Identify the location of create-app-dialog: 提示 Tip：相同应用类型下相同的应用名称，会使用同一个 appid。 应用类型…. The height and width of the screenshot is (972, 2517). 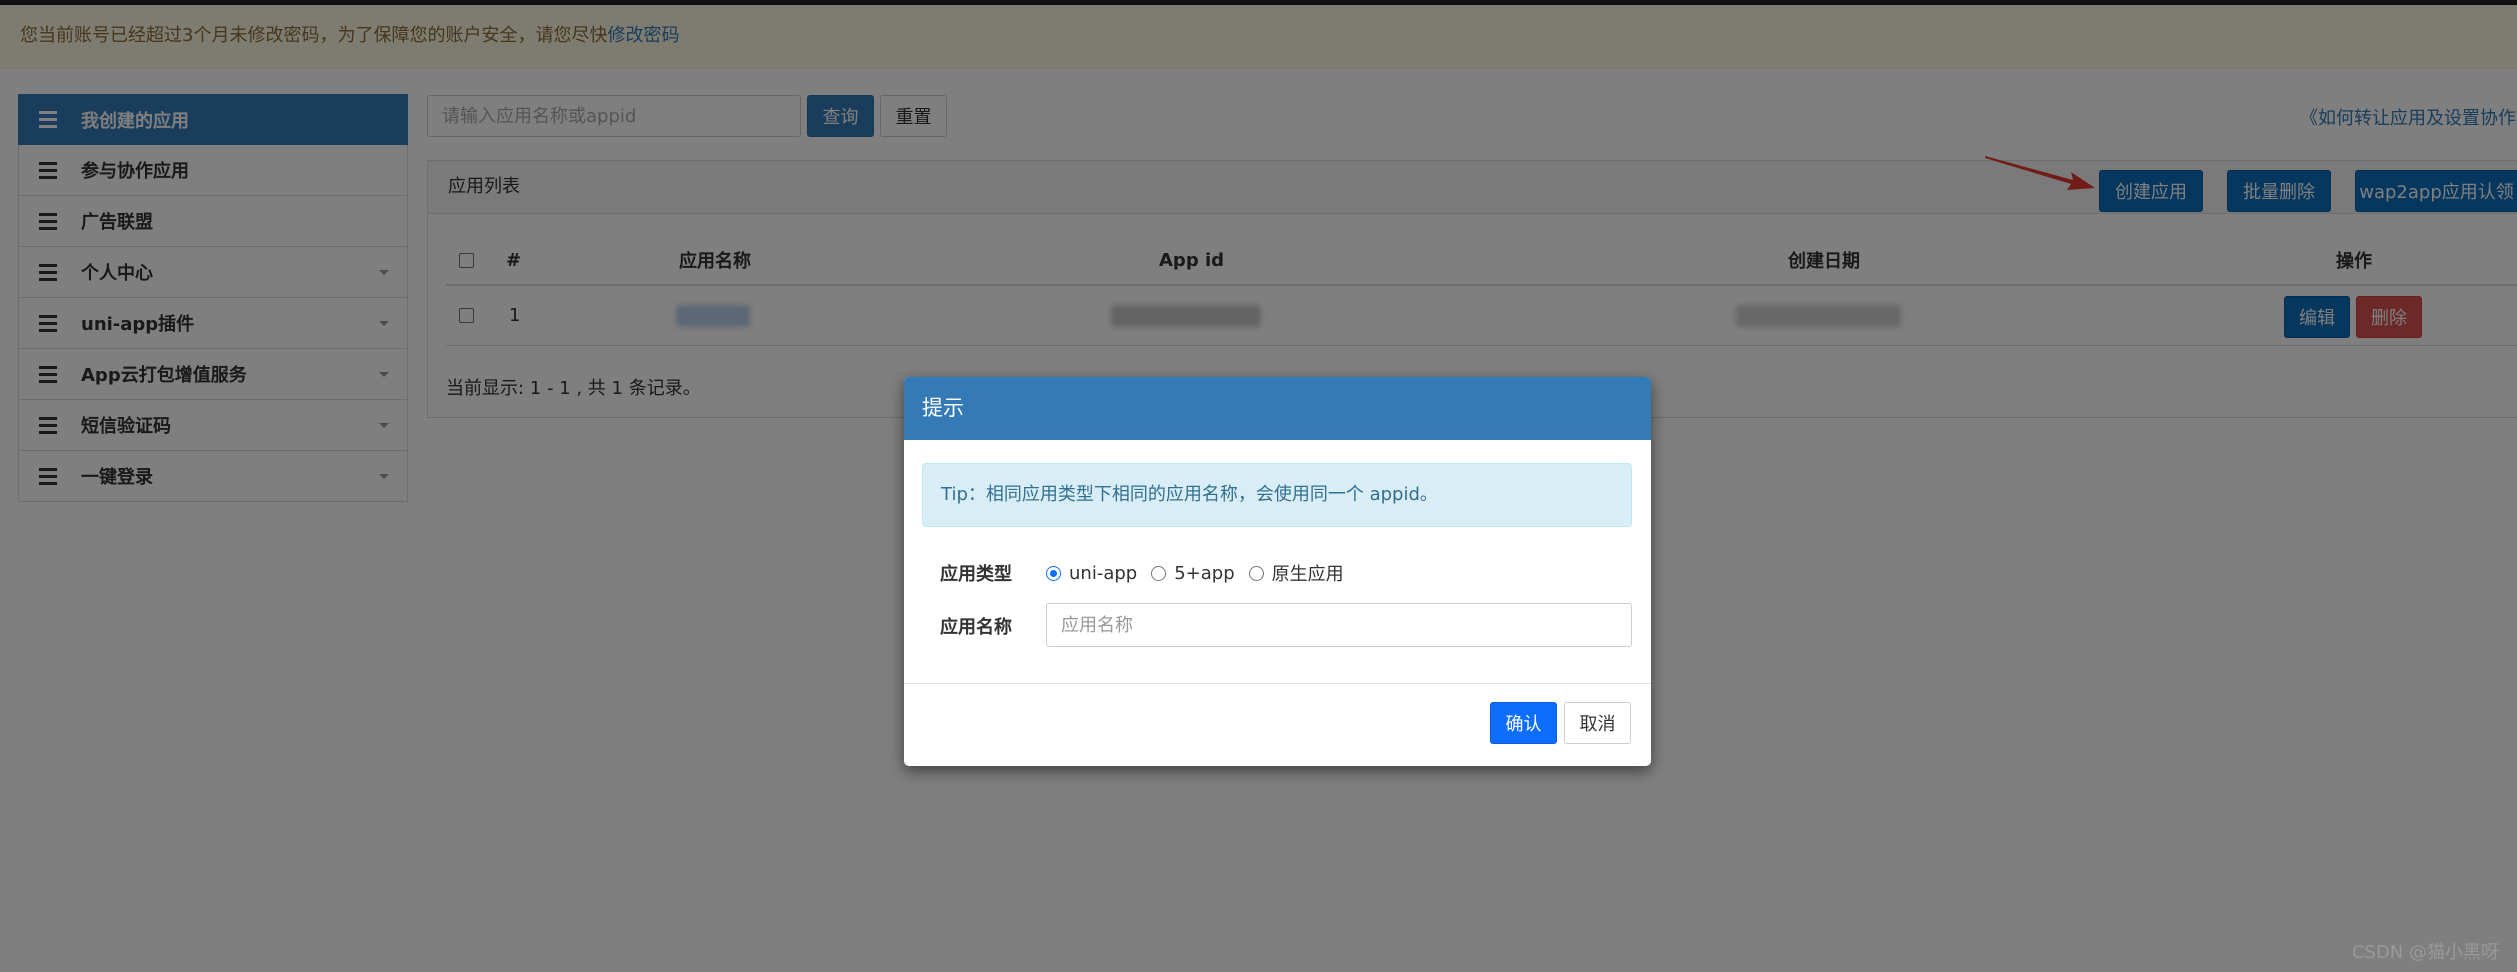
(1277, 571).